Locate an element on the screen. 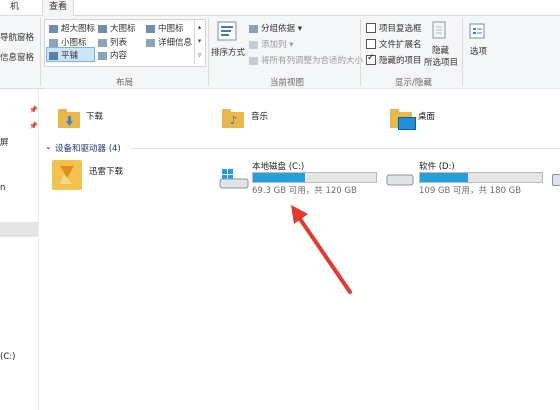  info-pane-button: 信息窗格 is located at coordinates (17, 57).